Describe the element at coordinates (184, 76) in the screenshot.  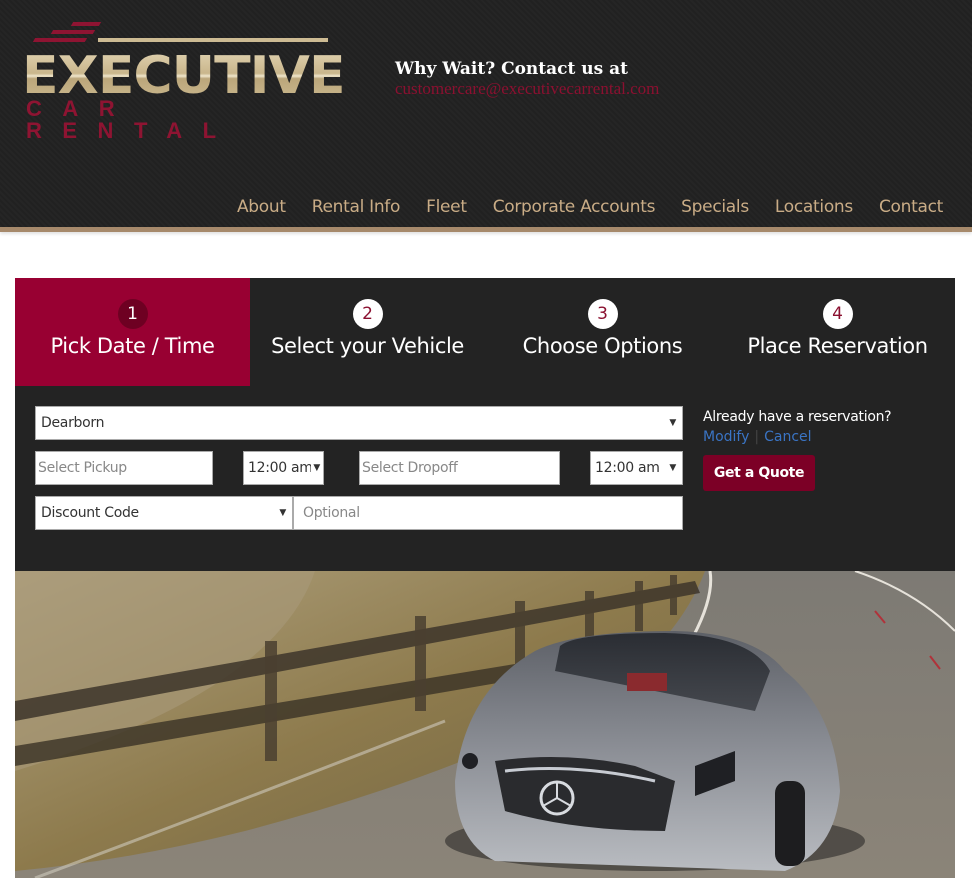
I see `logo-main-text: EXECUTIVE` at that location.